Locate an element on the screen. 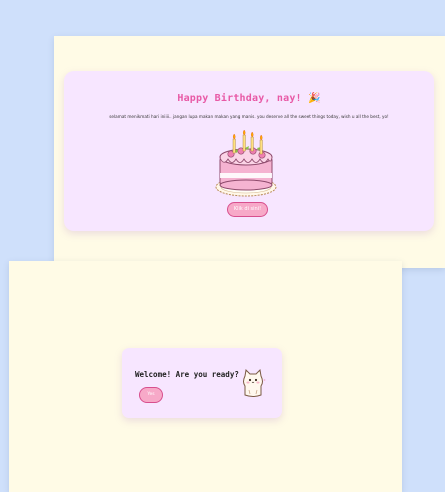 The image size is (445, 492). welcome-card: Welcome! Are you ready? Yes is located at coordinates (202, 383).